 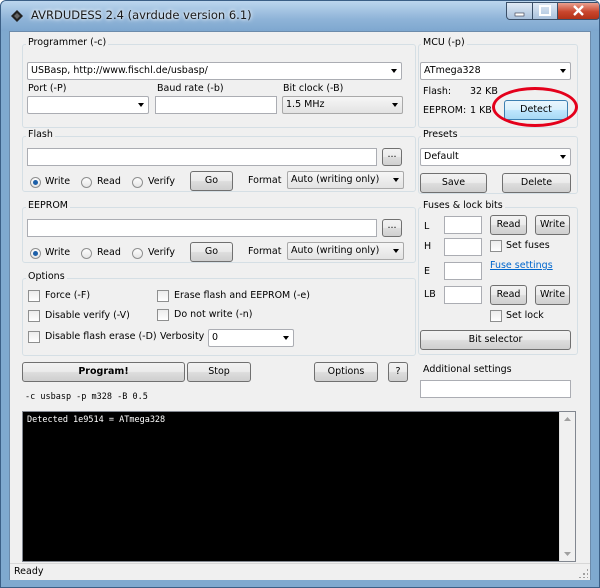 What do you see at coordinates (68, 295) in the screenshot?
I see `force-label: Force (-F)` at bounding box center [68, 295].